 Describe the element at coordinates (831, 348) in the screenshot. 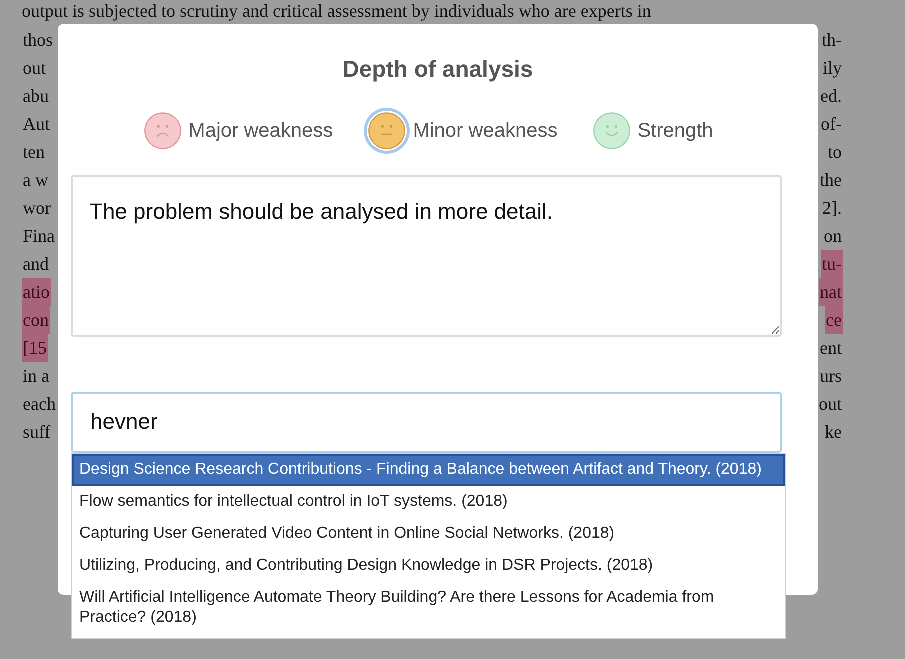

I see `document-text: ent` at that location.